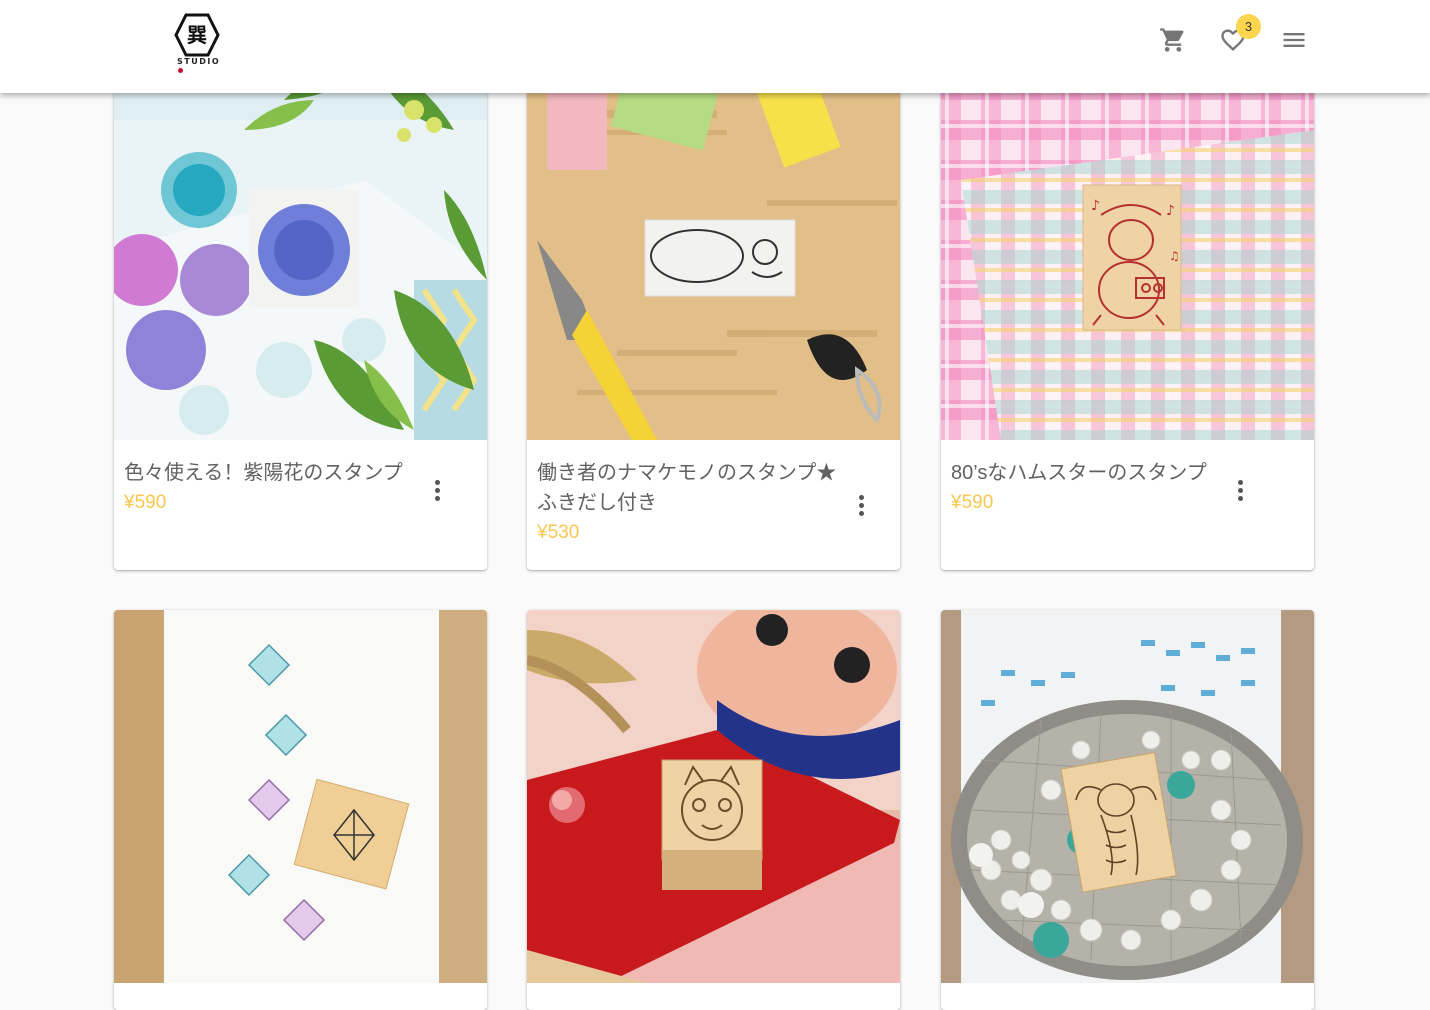  I want to click on studio-logo: 巽 STUDIO, so click(197, 43).